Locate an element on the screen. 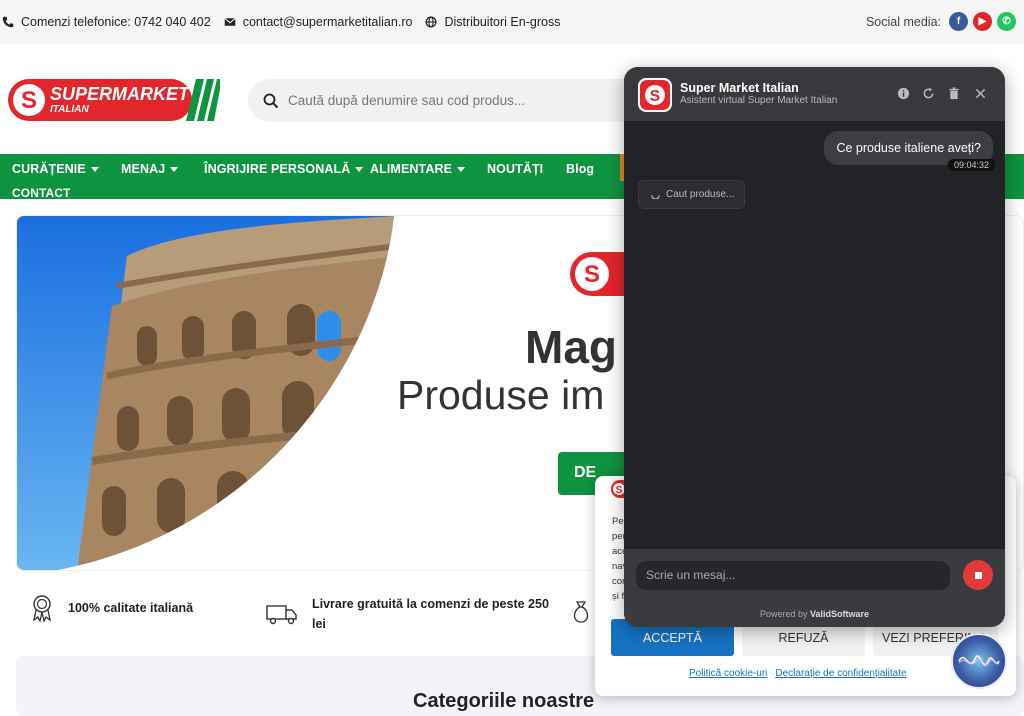  logo-main-text: SUPERMARKET is located at coordinates (120, 94).